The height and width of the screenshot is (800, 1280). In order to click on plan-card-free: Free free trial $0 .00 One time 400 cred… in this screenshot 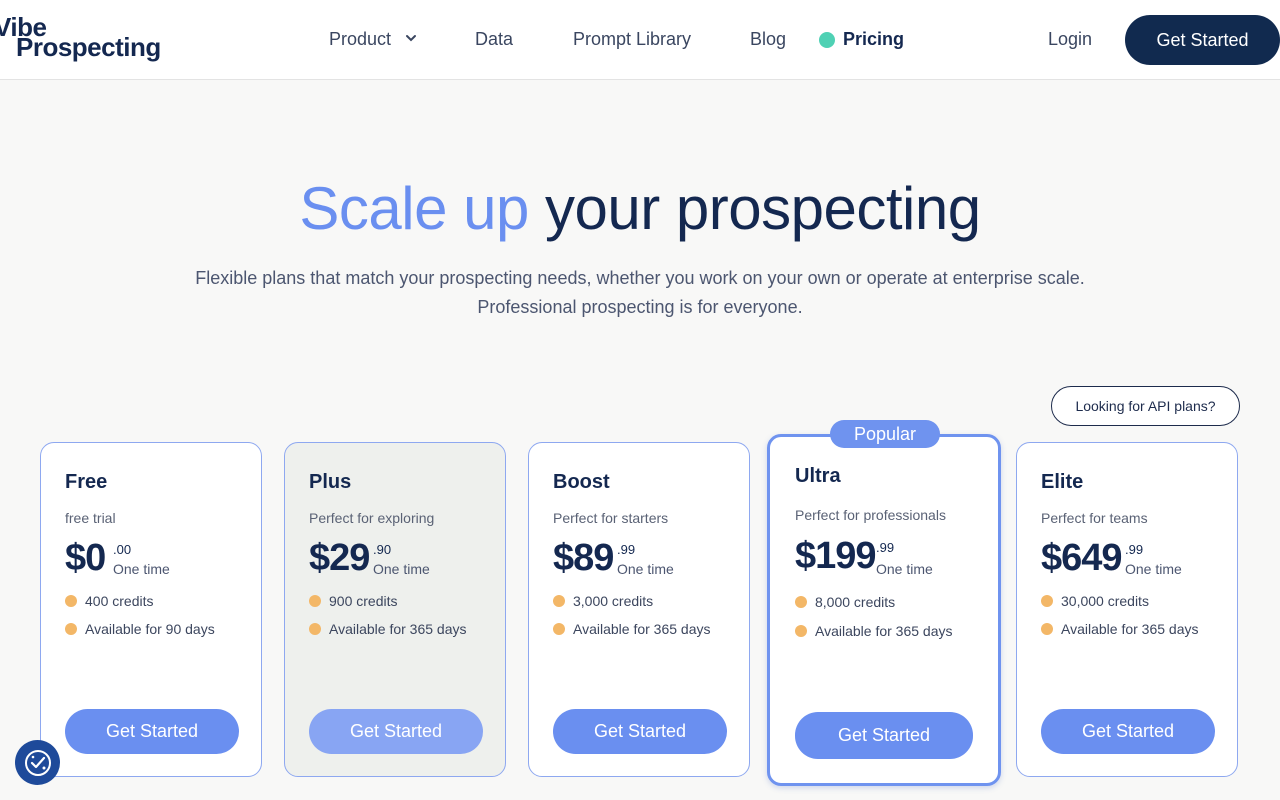, I will do `click(151, 609)`.